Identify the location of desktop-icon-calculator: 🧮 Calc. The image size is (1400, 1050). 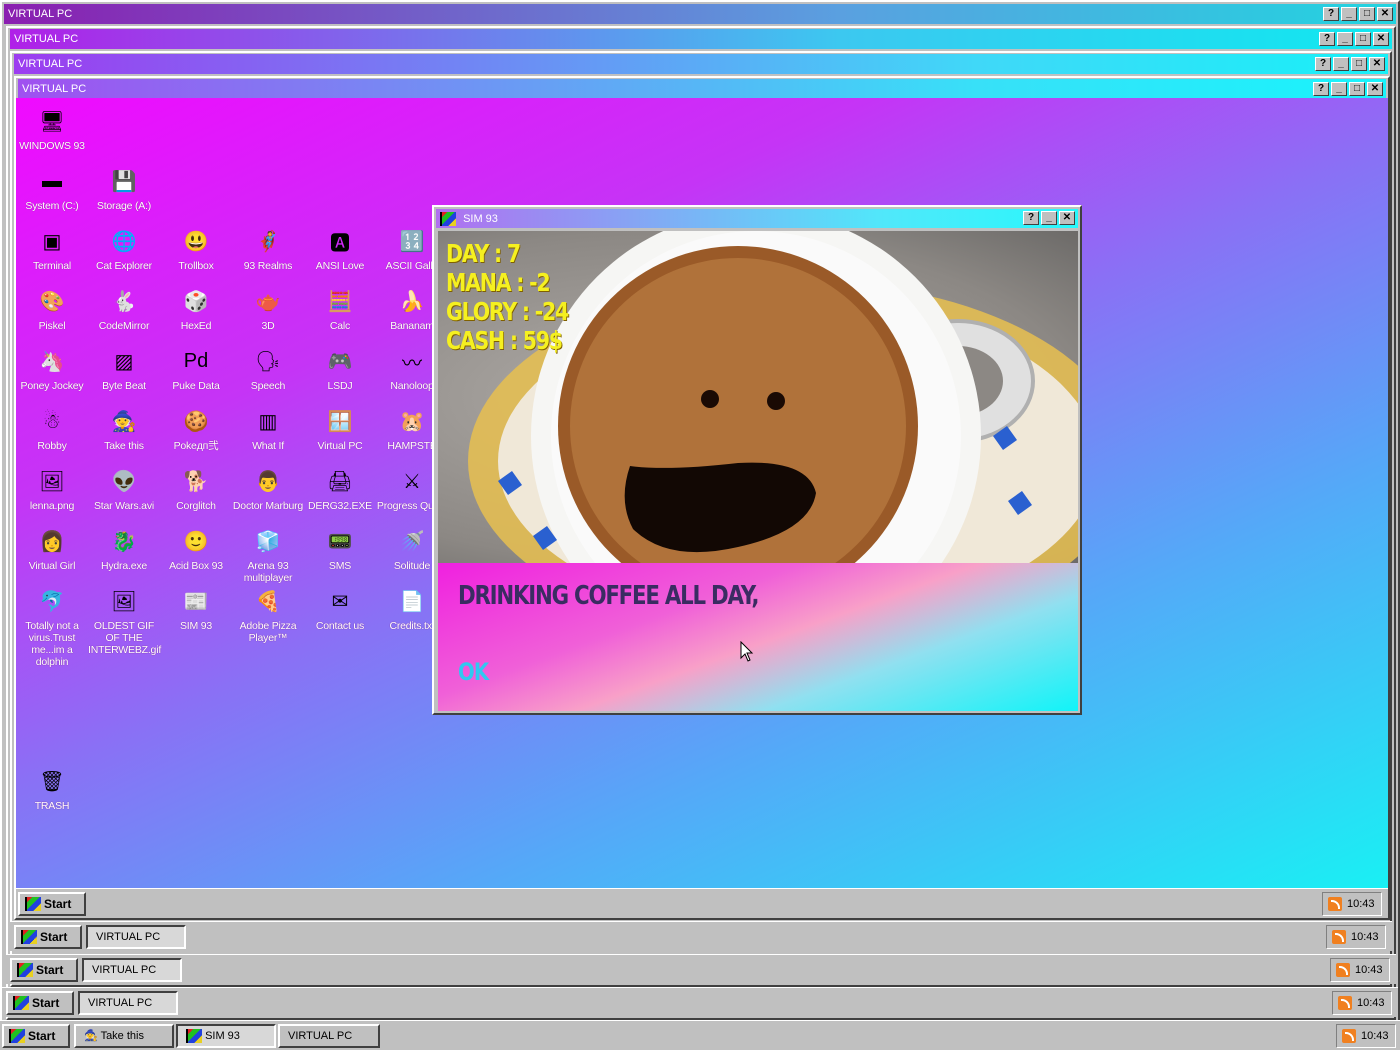
(340, 308).